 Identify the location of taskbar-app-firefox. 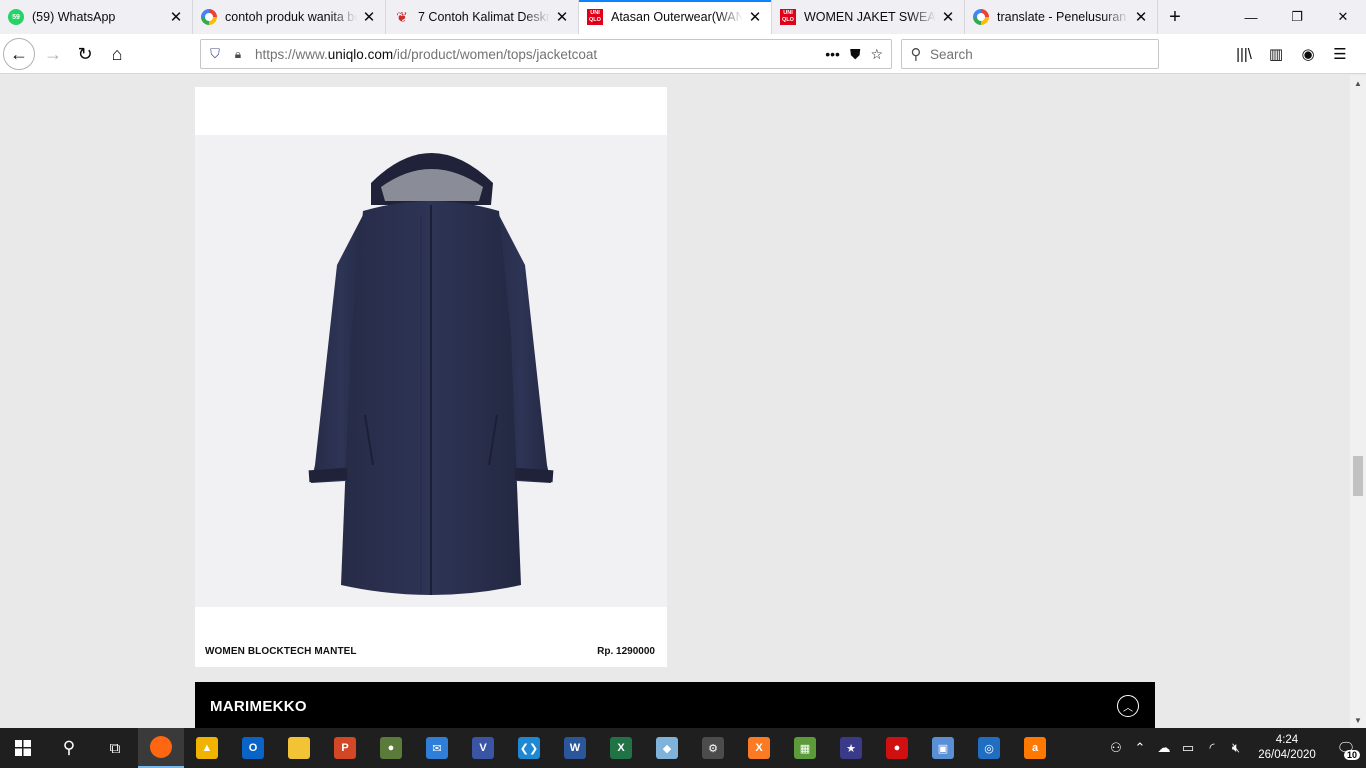
(161, 748).